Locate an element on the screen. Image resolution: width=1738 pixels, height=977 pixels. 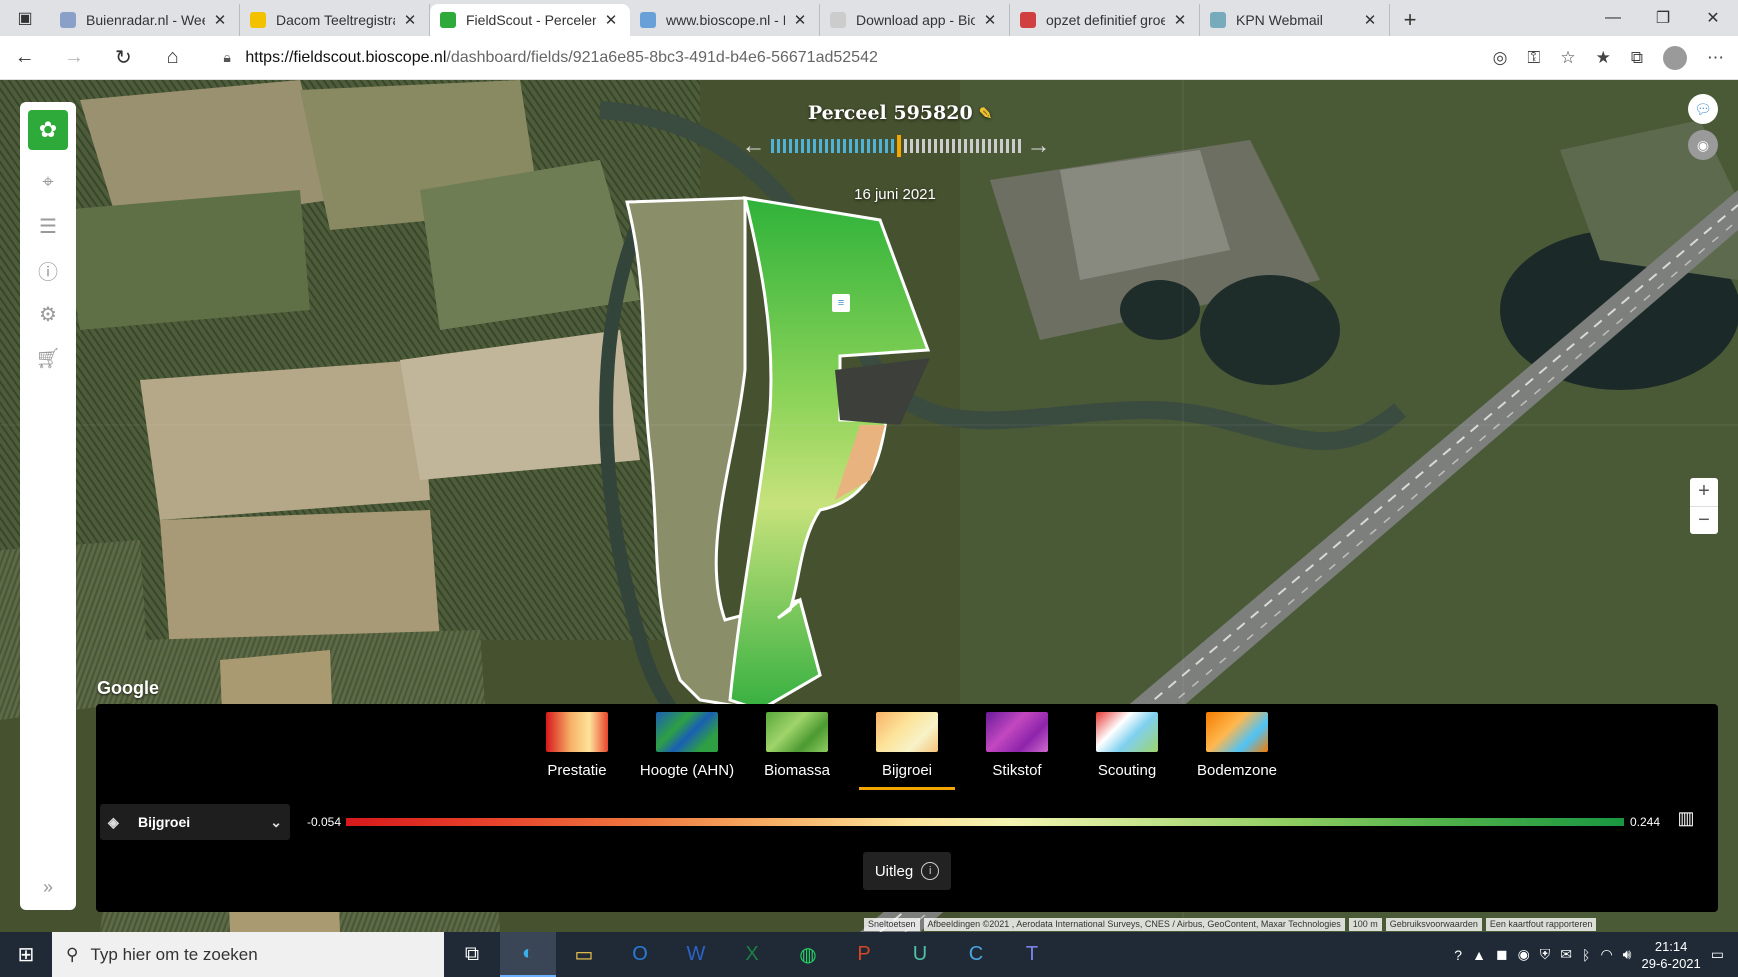
chat-icon: 💬︎ is located at coordinates (1703, 109).